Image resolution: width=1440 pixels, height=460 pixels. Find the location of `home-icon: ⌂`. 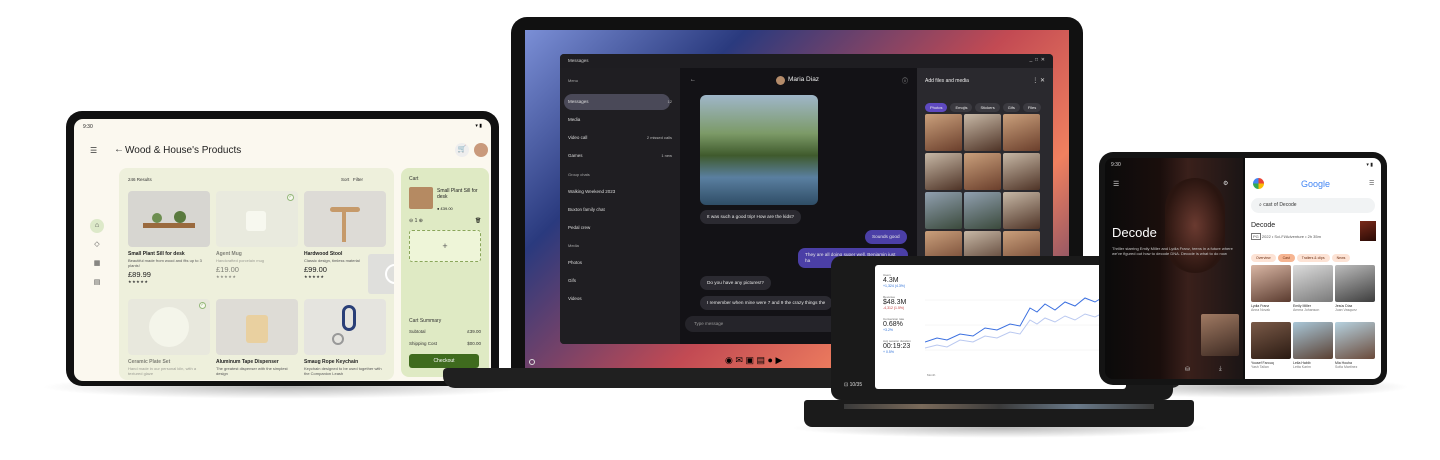

home-icon: ⌂ is located at coordinates (97, 226).